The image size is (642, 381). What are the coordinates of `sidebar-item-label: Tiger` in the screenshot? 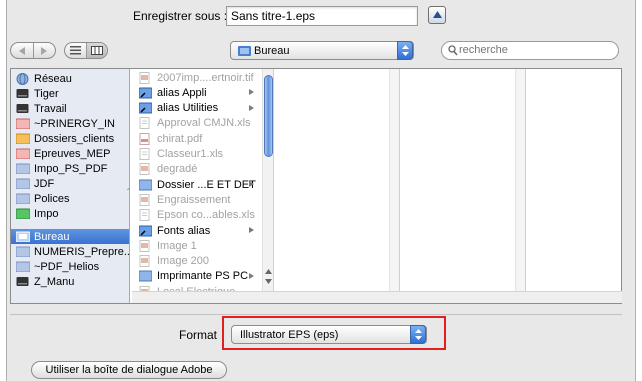 It's located at (46, 93).